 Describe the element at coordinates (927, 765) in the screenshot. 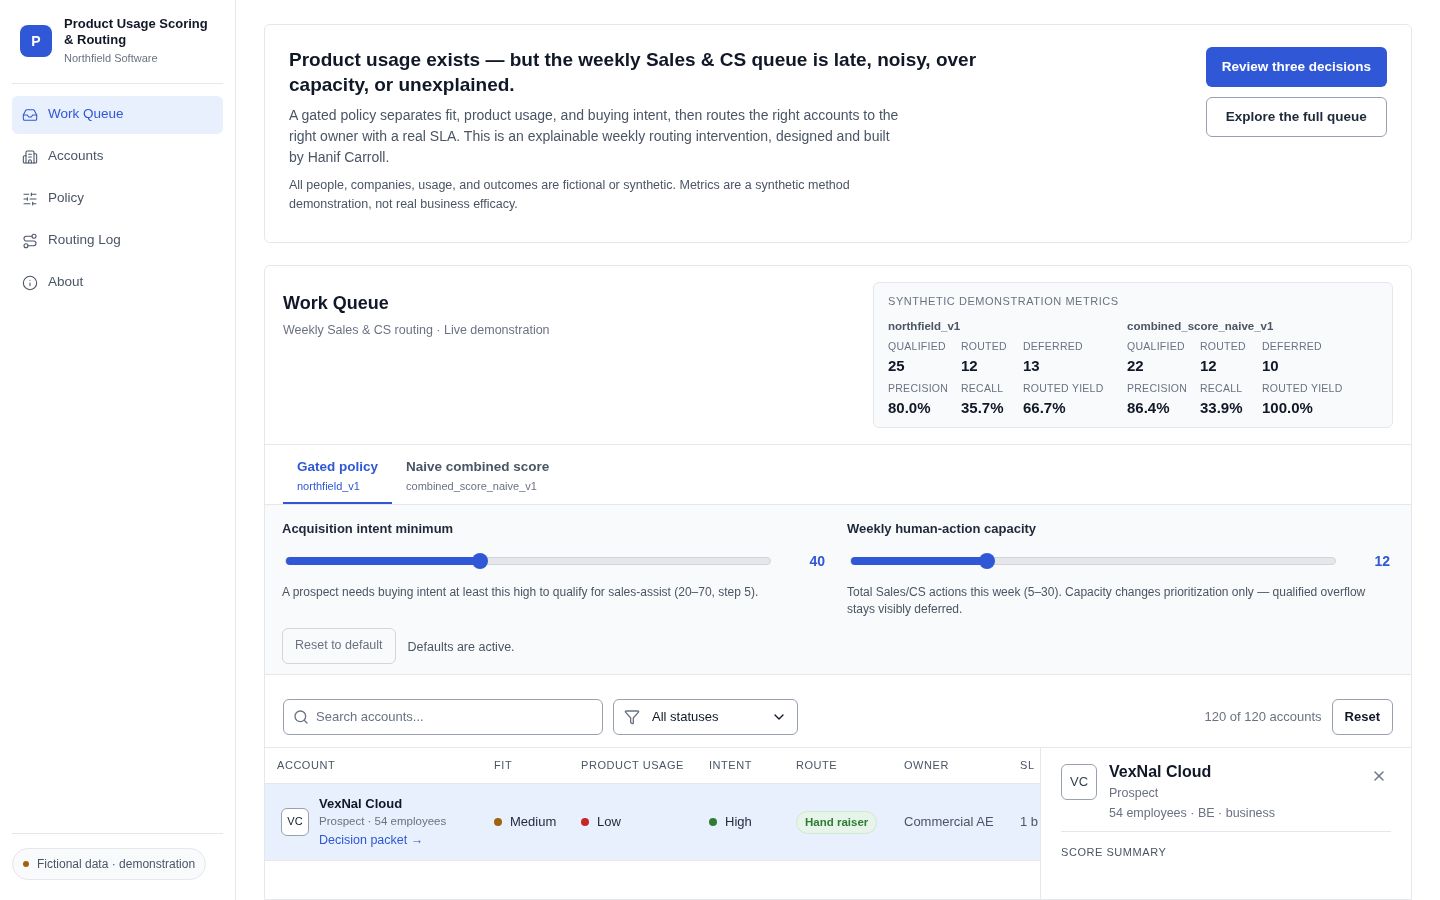

I see `column-header: OWNER` at that location.